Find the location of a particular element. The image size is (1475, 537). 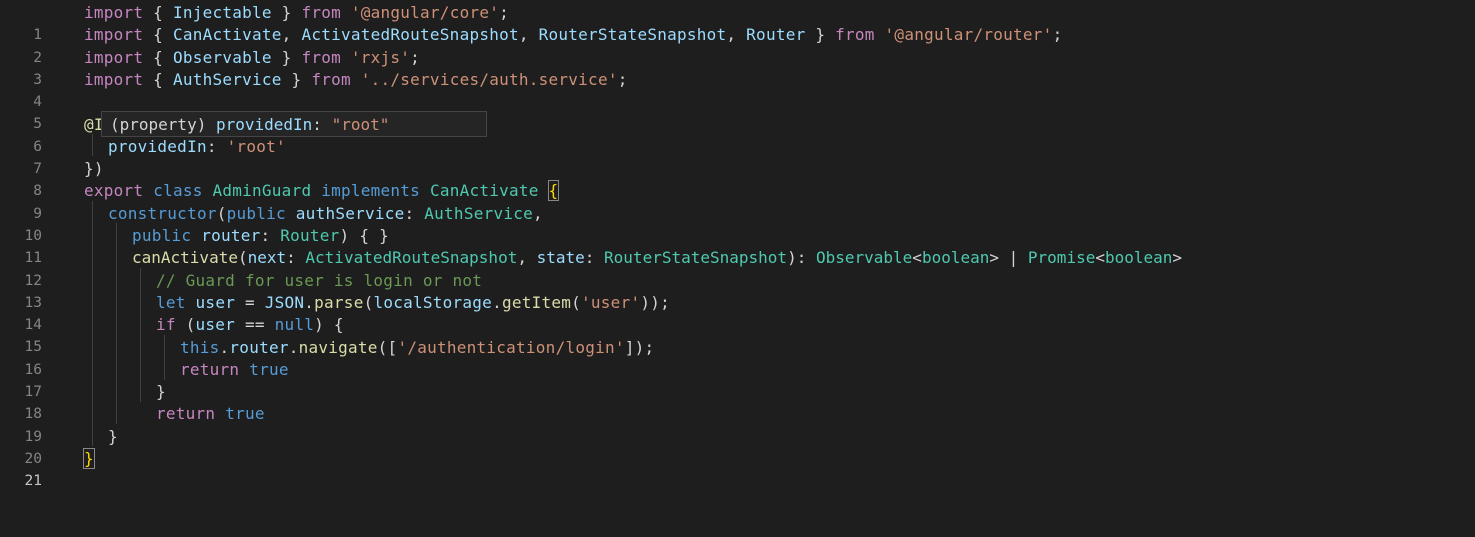

matched-bracket: { is located at coordinates (553, 191).